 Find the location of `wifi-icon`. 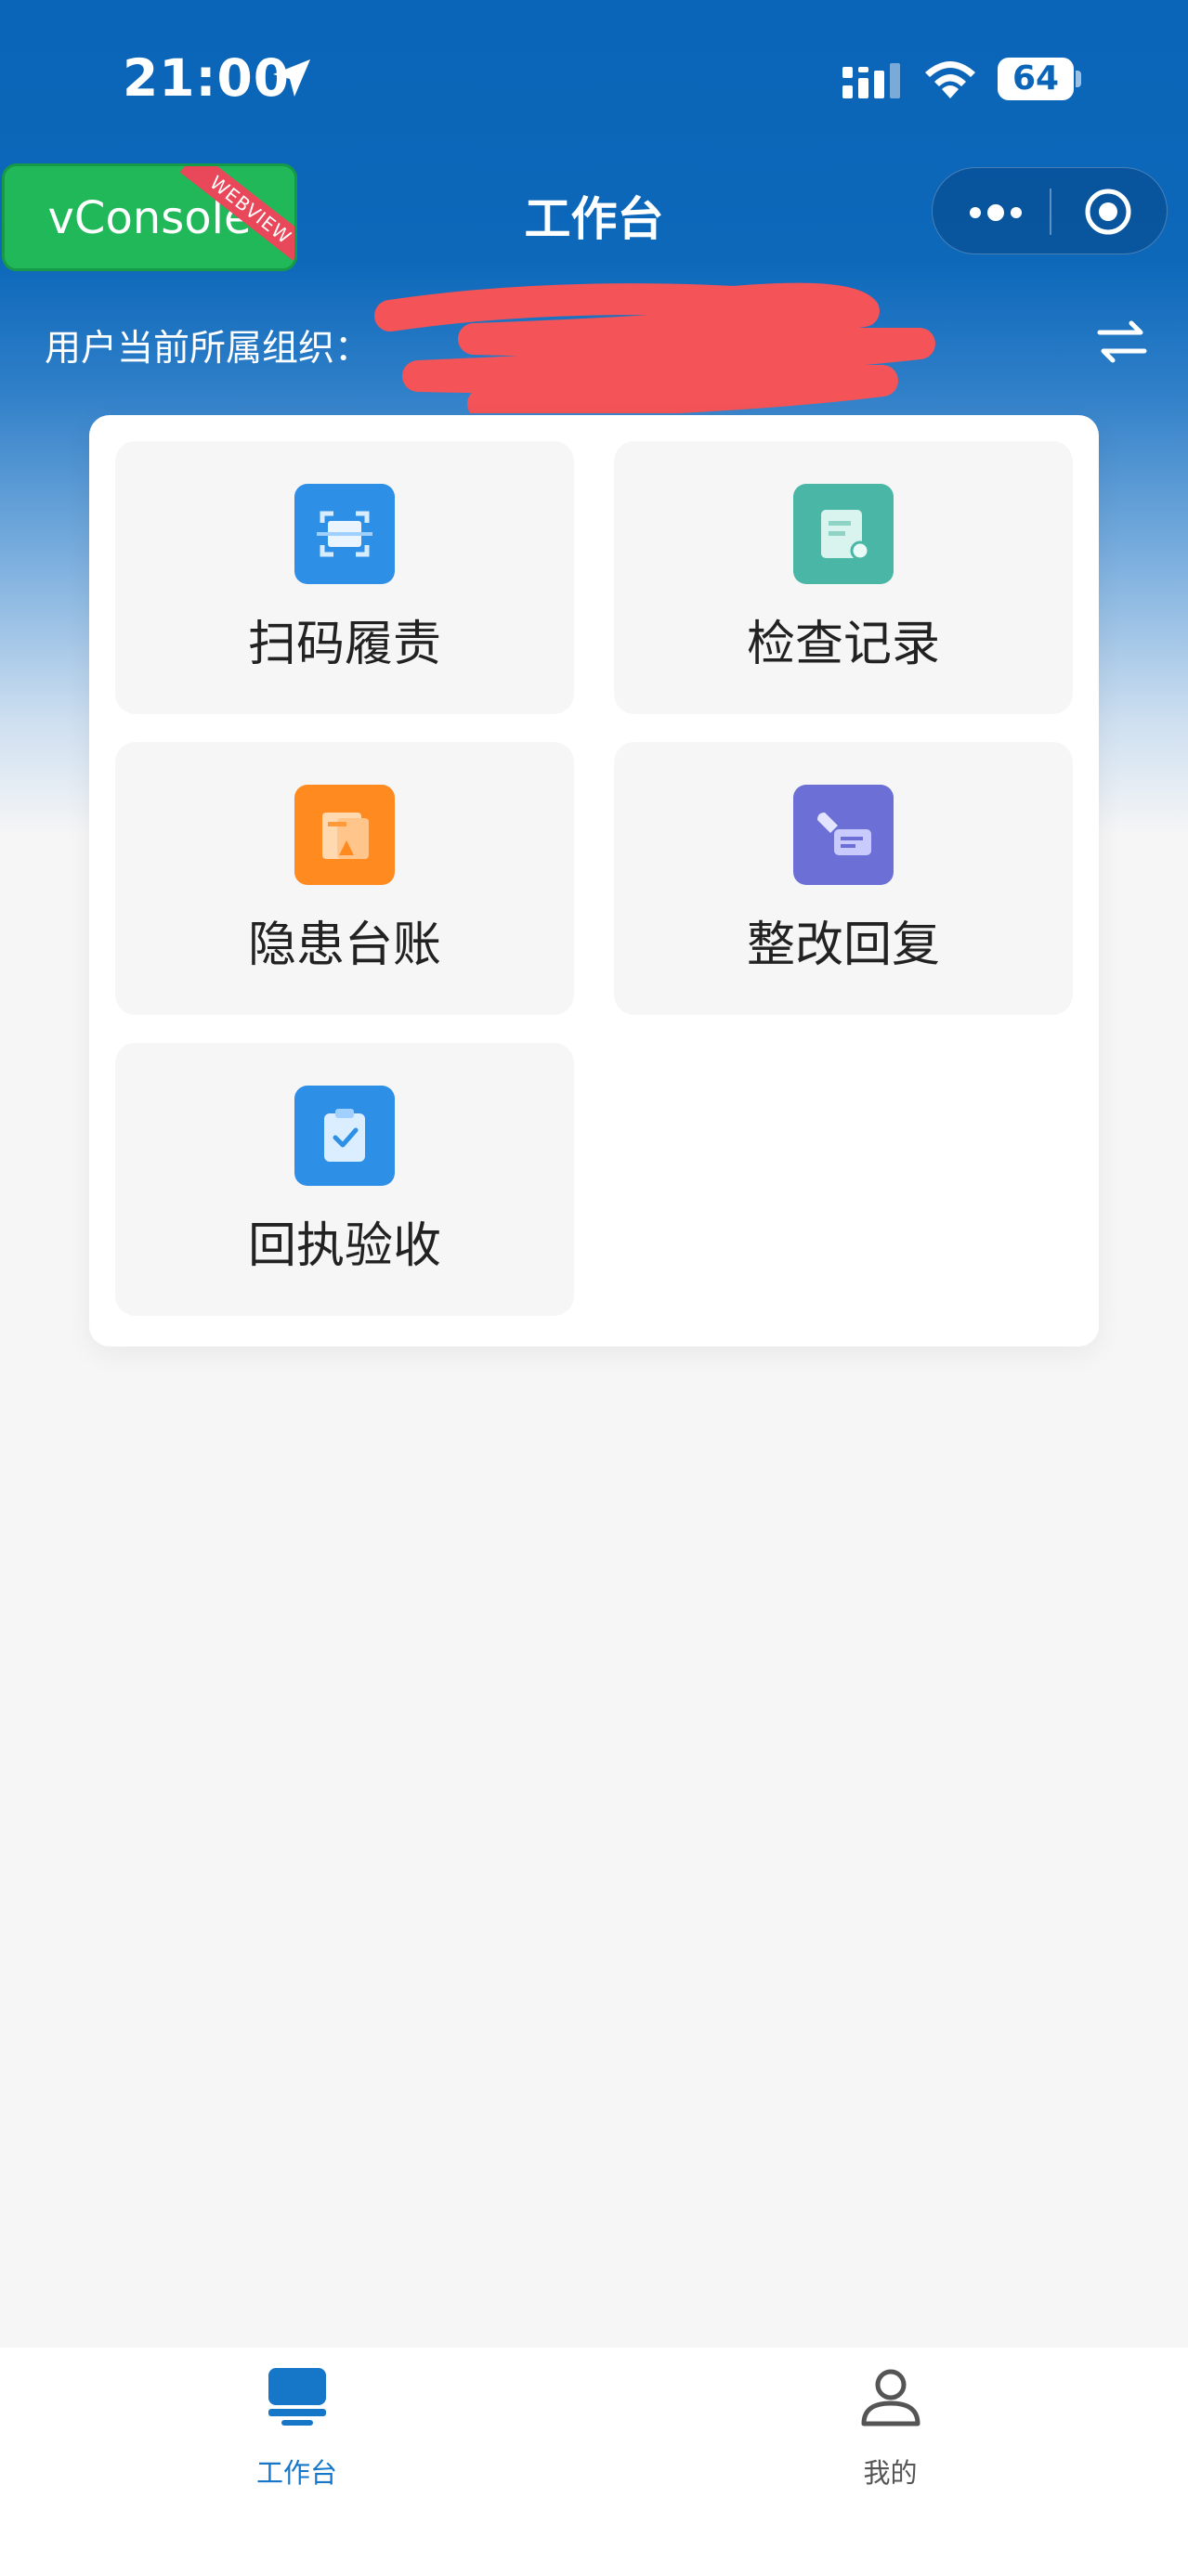

wifi-icon is located at coordinates (950, 81).